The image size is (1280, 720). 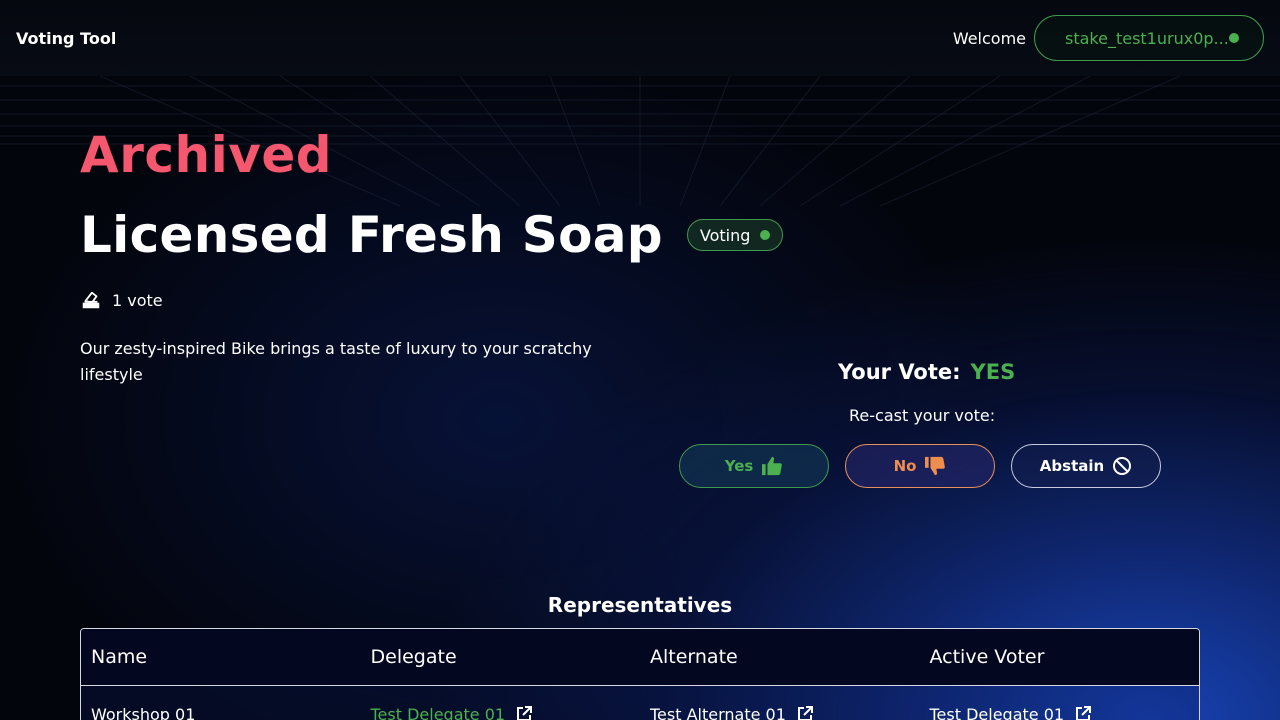 What do you see at coordinates (438, 712) in the screenshot?
I see `delegate-link: Test Delegate 01` at bounding box center [438, 712].